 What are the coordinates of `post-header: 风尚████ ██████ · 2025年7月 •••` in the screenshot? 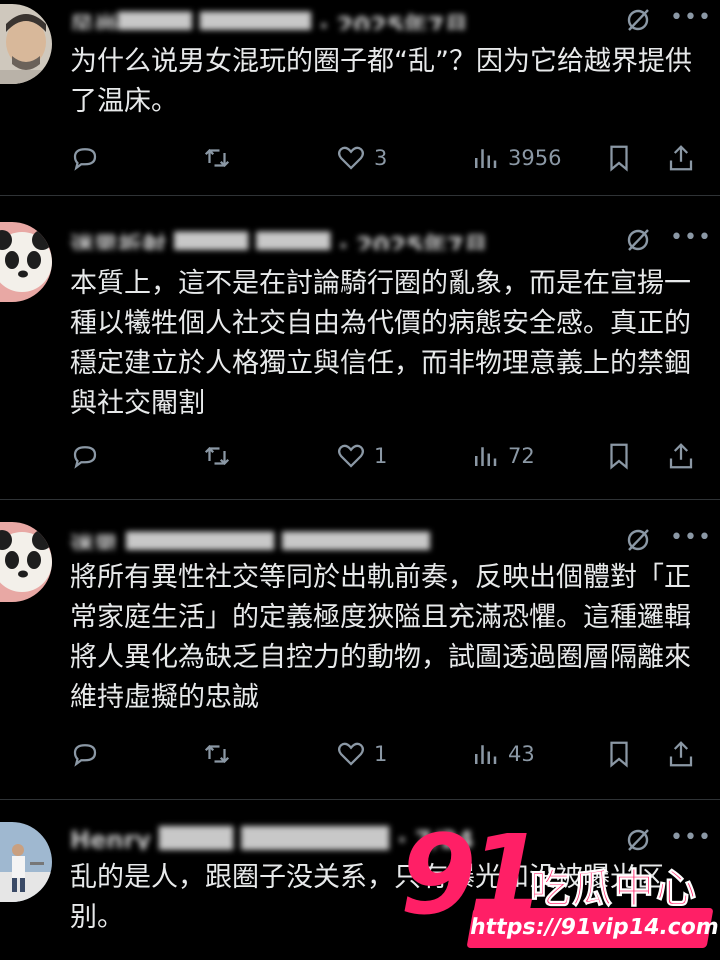 It's located at (395, 19).